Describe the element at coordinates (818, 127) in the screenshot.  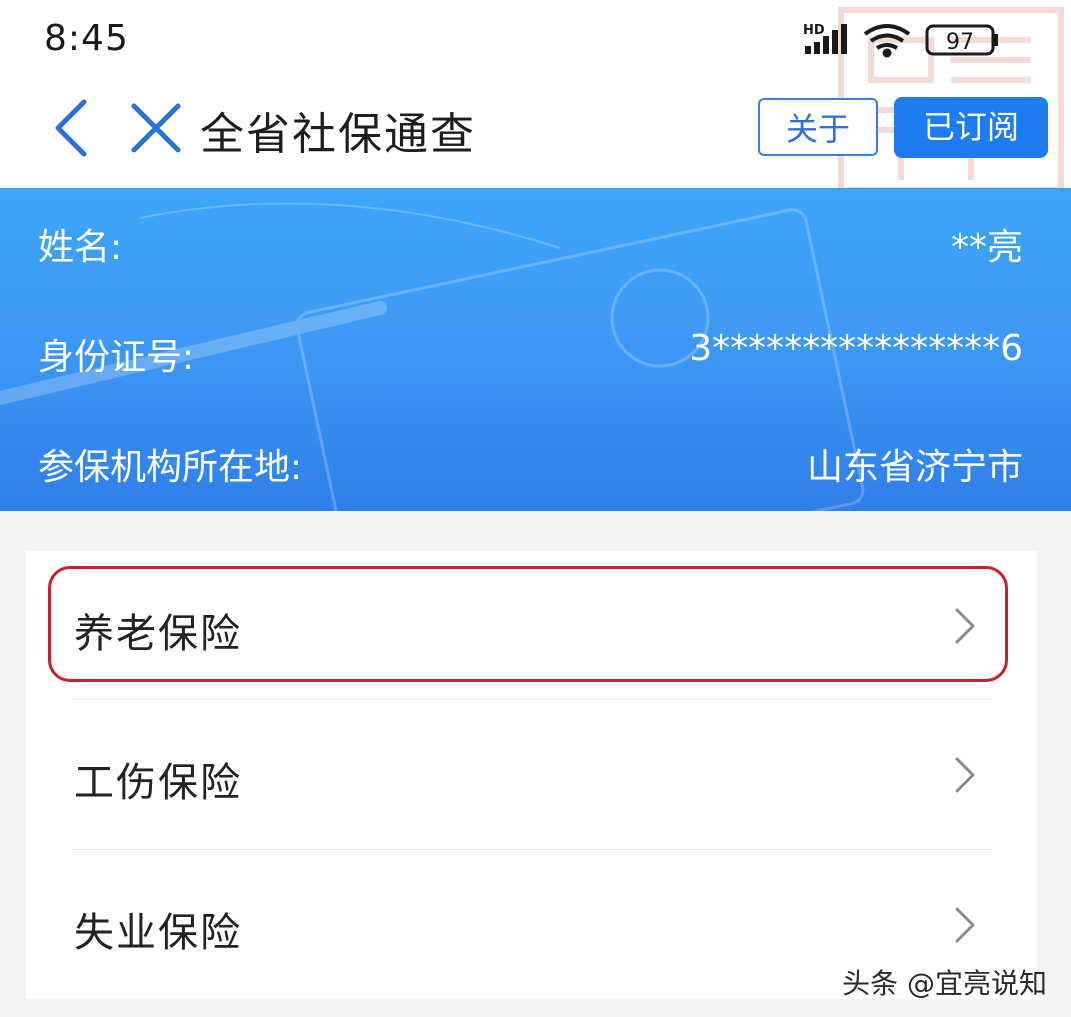
I see `about-button: 关于` at that location.